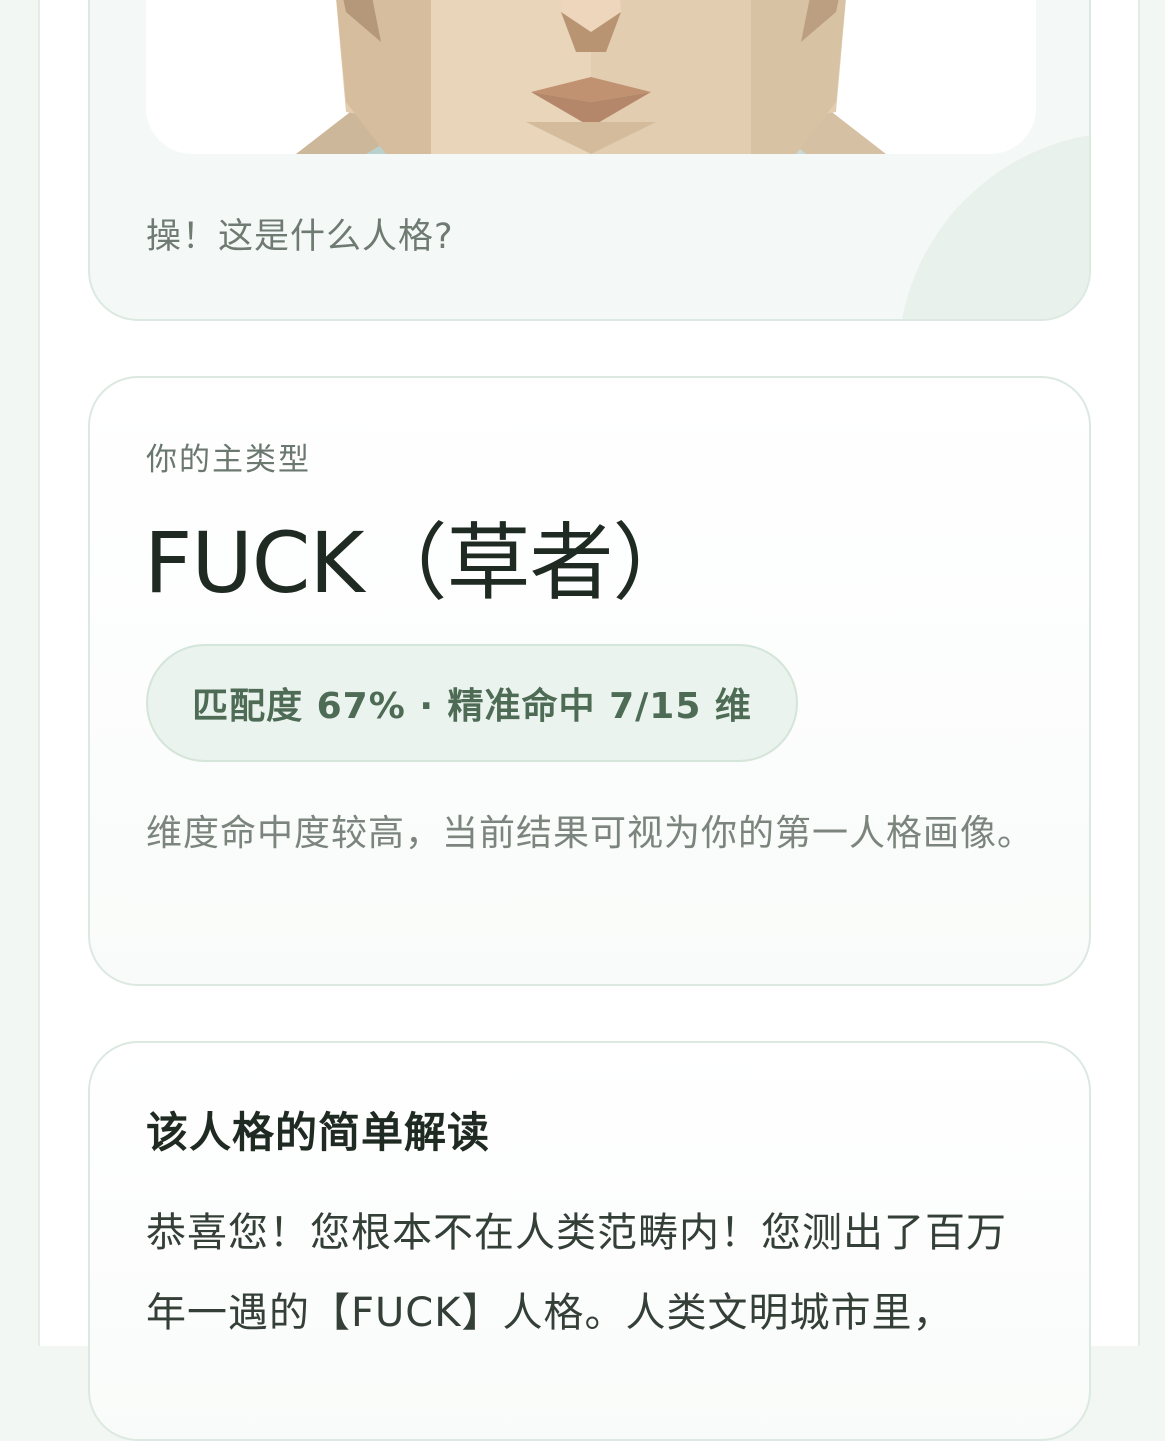  I want to click on decorative-circle, so click(993, 225).